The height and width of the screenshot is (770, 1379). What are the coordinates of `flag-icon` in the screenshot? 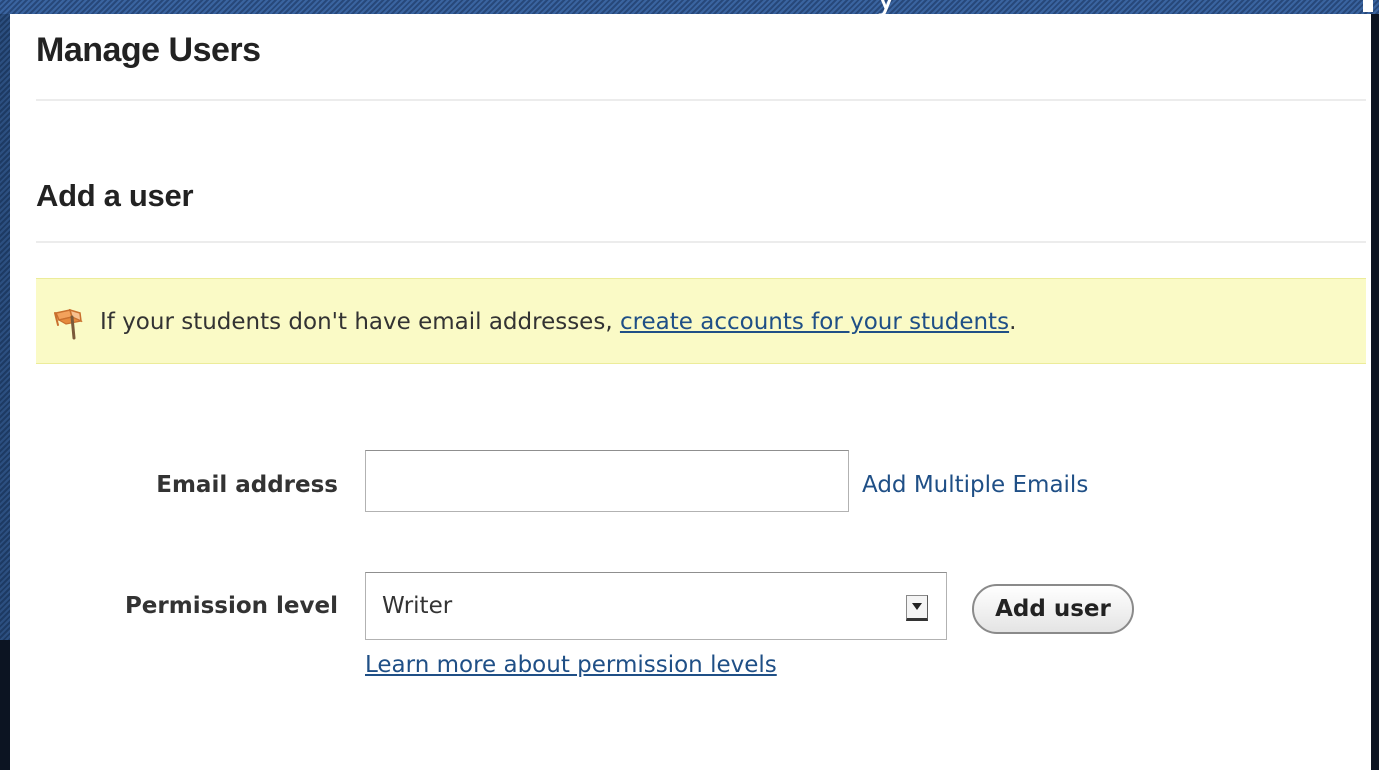 It's located at (68, 324).